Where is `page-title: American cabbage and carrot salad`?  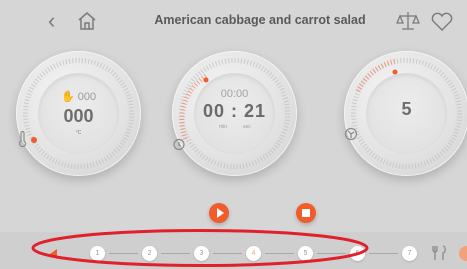 page-title: American cabbage and carrot salad is located at coordinates (260, 20).